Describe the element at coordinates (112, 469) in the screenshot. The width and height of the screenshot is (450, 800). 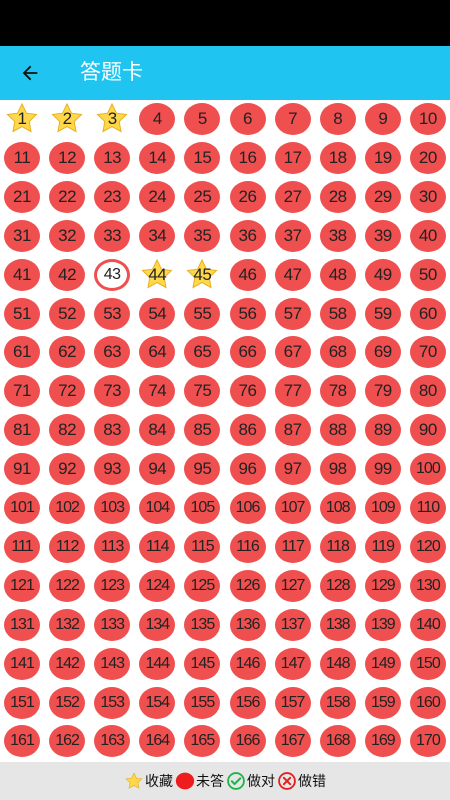
I see `question-93-button: 93` at that location.